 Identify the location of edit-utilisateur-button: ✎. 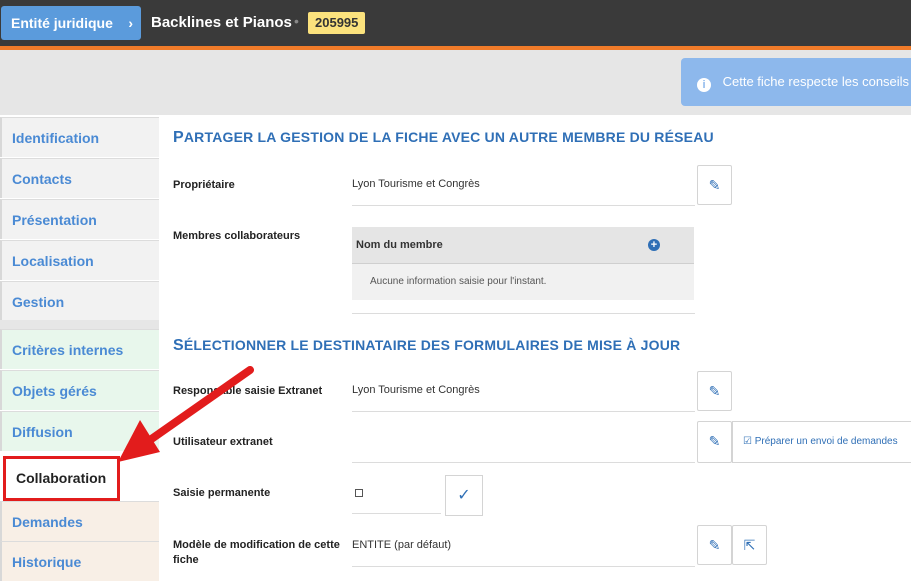
(714, 442).